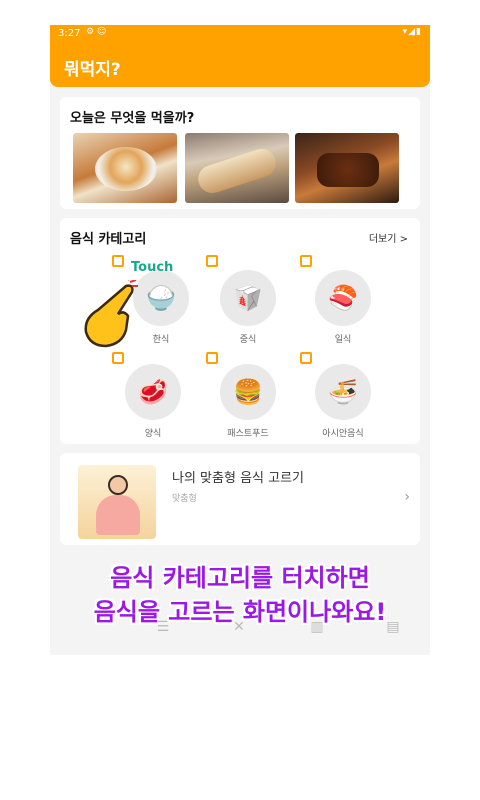 Image resolution: width=480 pixels, height=800 pixels. Describe the element at coordinates (343, 340) in the screenshot. I see `category-label: 일식` at that location.